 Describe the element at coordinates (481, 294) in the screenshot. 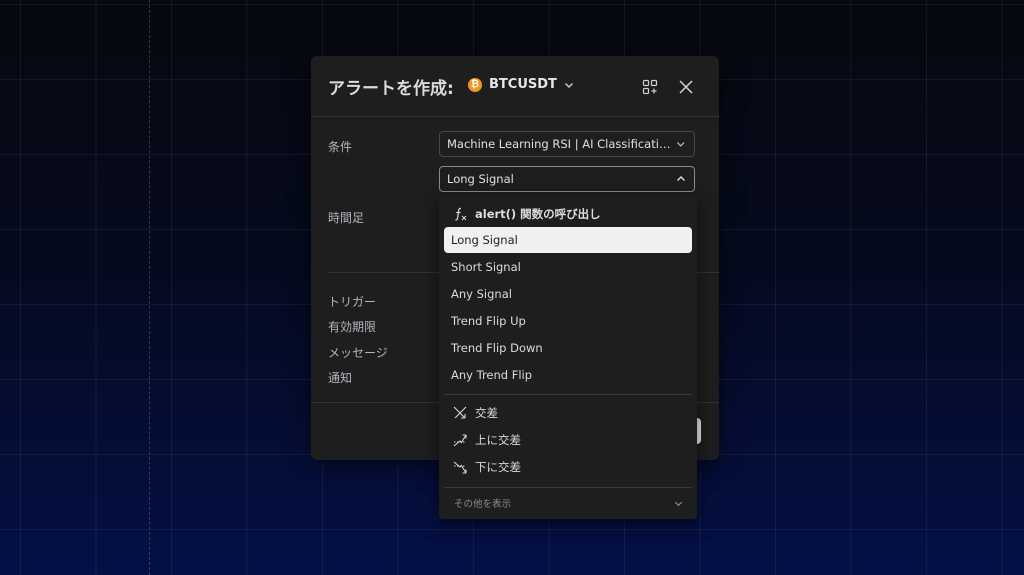

I see `menu-item-label: Any Signal` at that location.